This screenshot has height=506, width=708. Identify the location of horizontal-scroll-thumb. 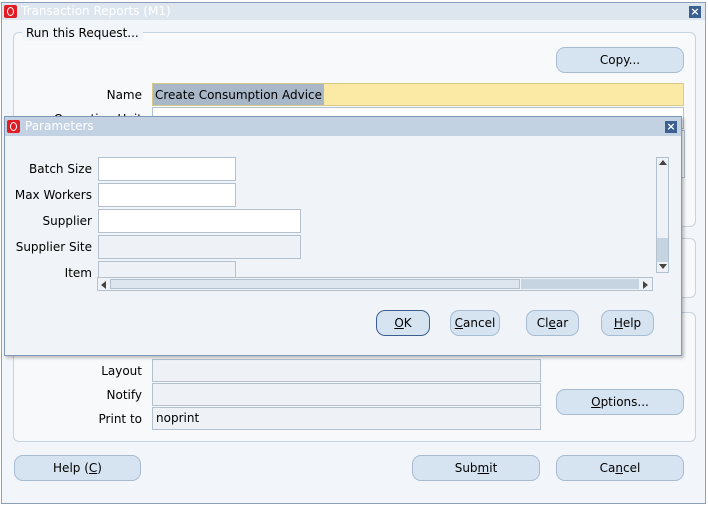
(315, 284).